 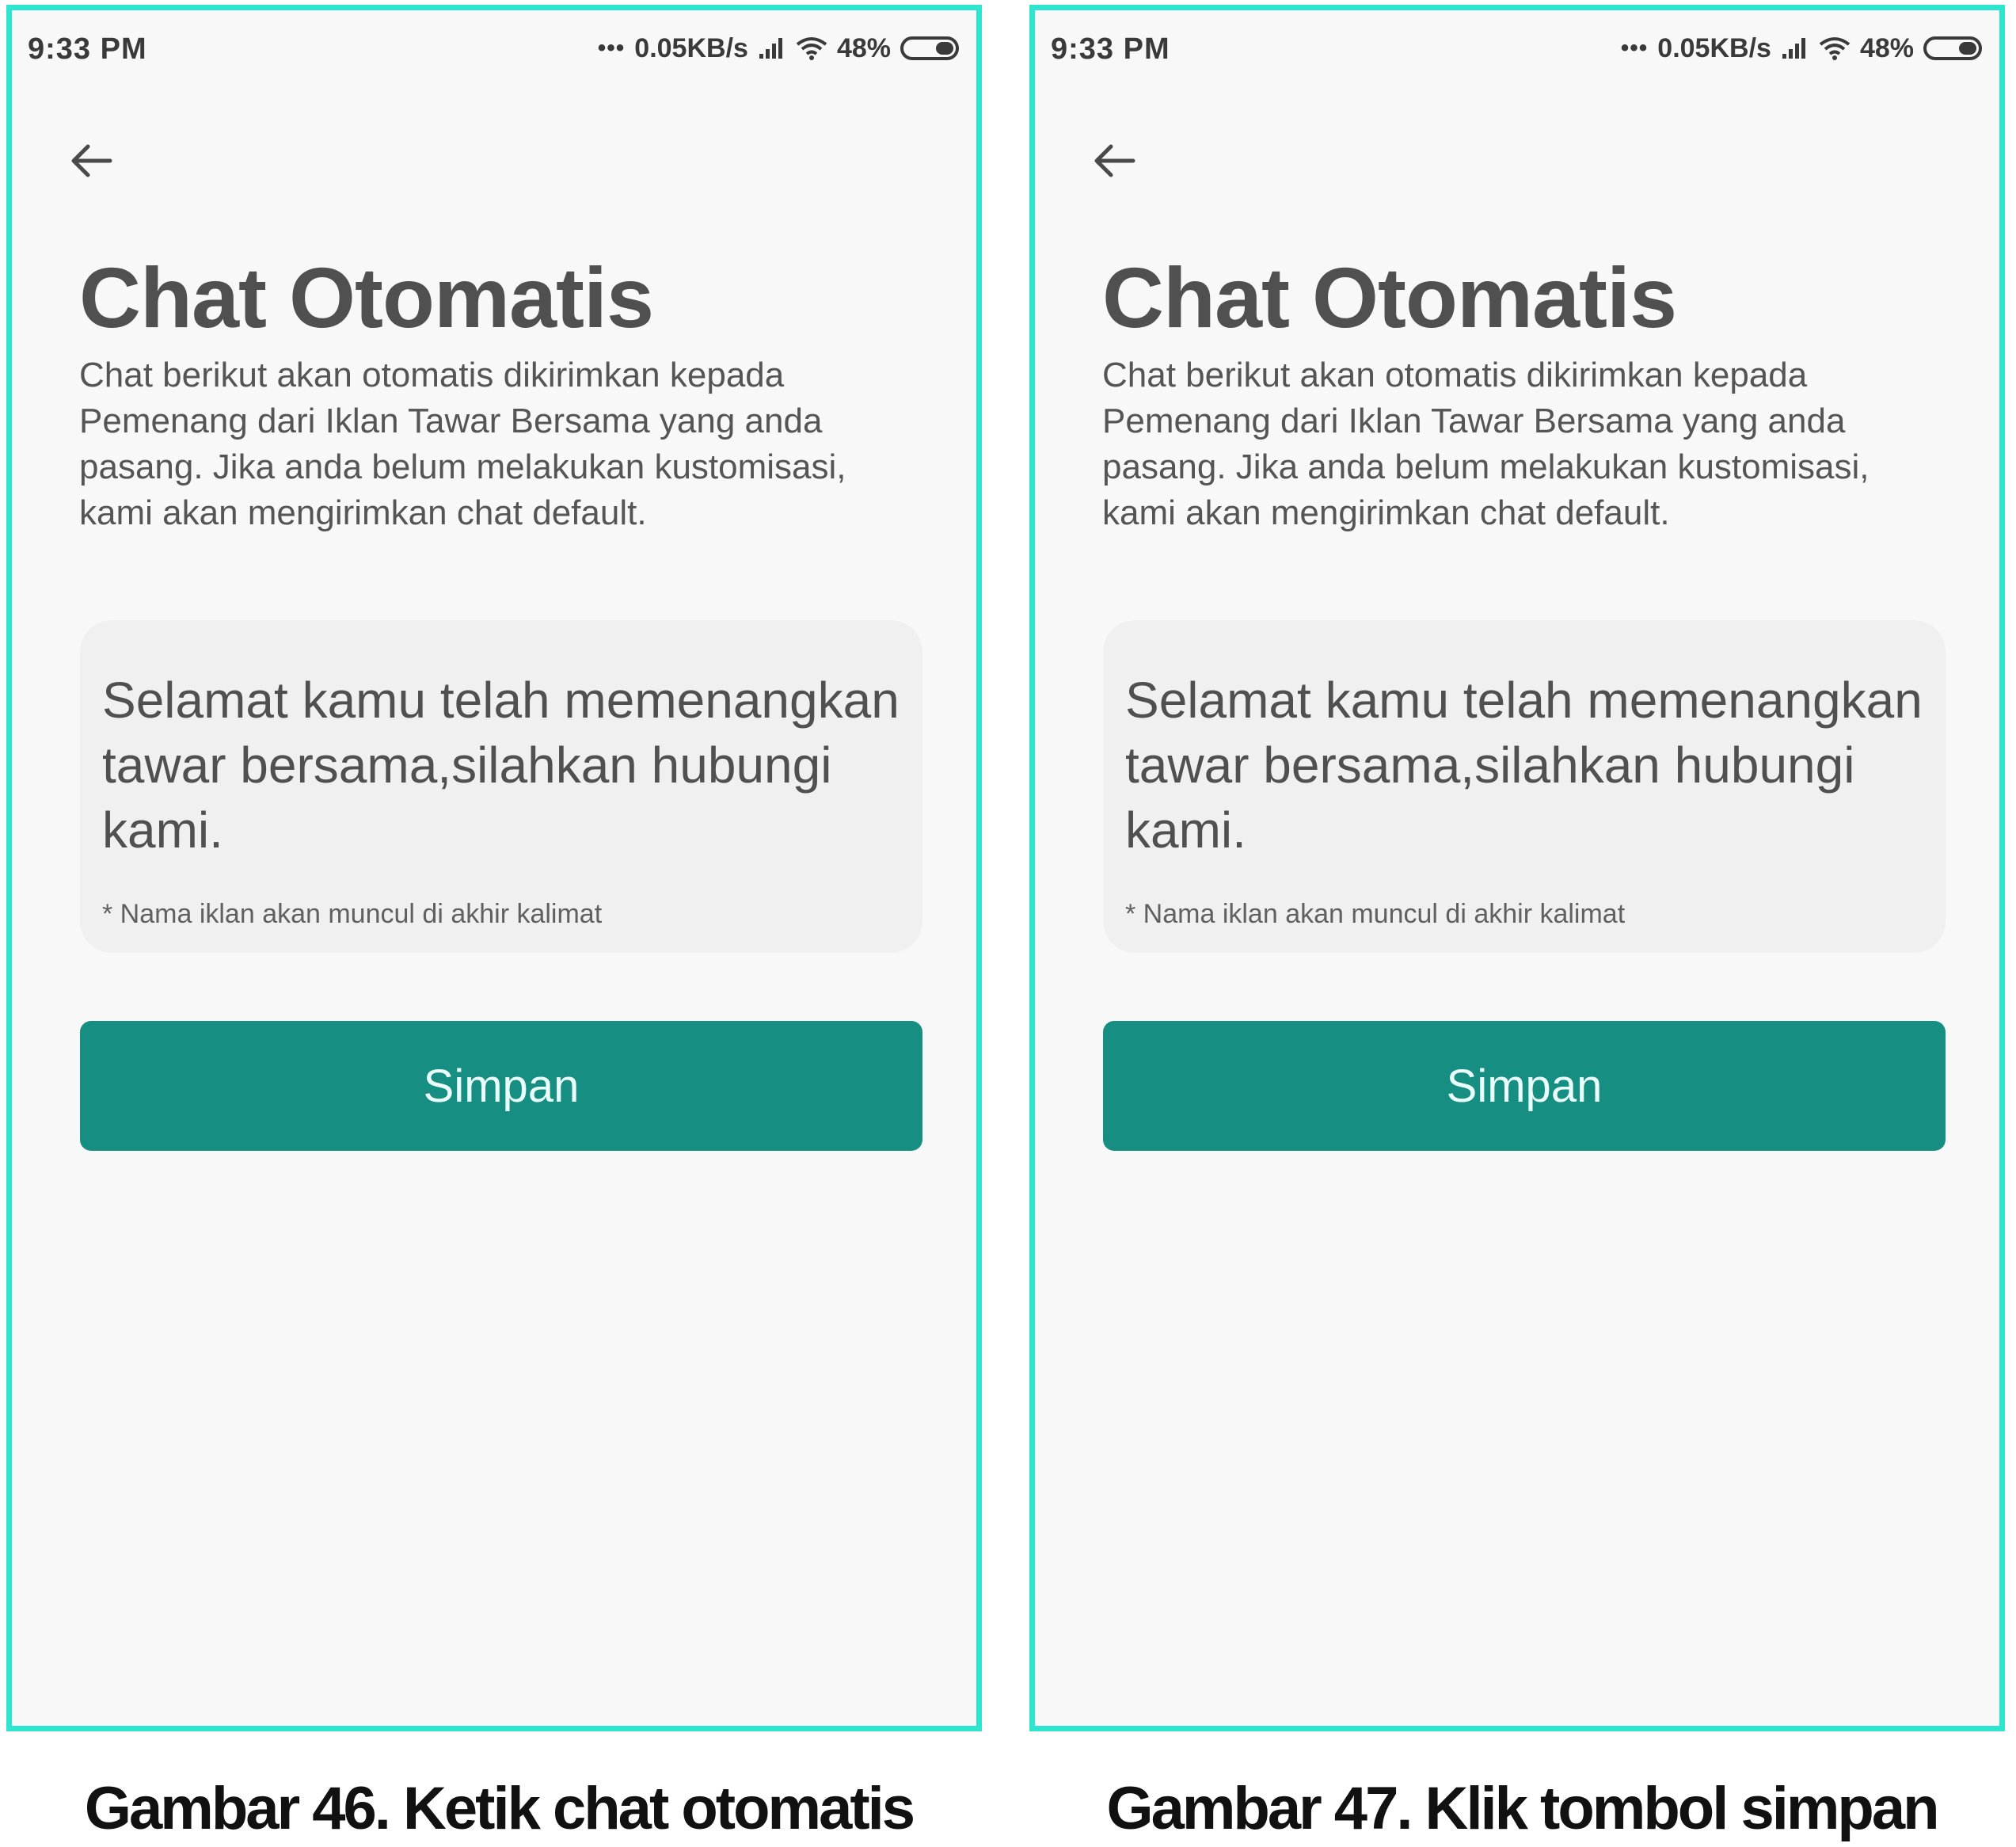 What do you see at coordinates (499, 1809) in the screenshot?
I see `figure-caption: Gambar 46. Ketik chat otomatis` at bounding box center [499, 1809].